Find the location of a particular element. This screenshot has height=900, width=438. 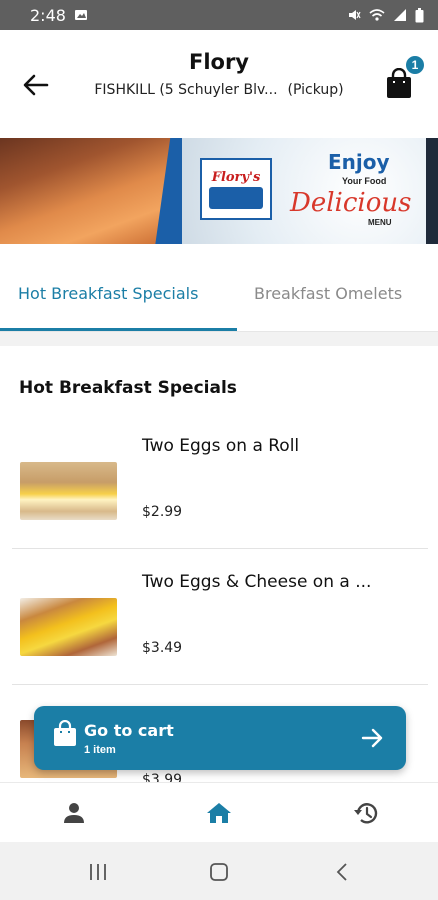

battery-icon is located at coordinates (419, 14).